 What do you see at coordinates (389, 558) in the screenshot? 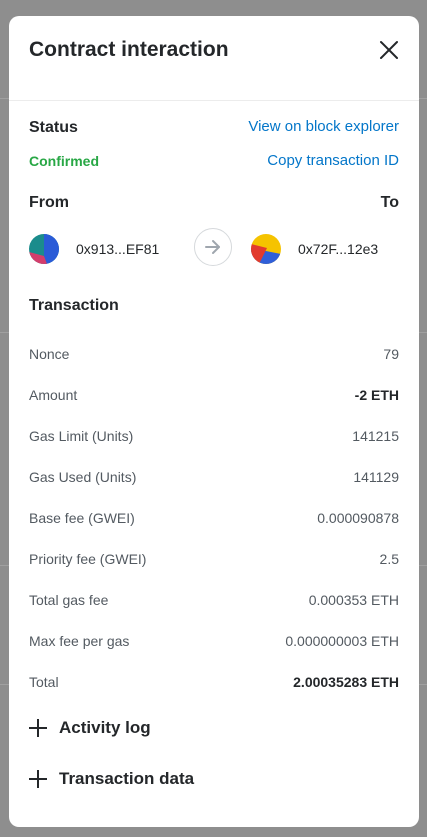
I see `row-value: 2.5` at bounding box center [389, 558].